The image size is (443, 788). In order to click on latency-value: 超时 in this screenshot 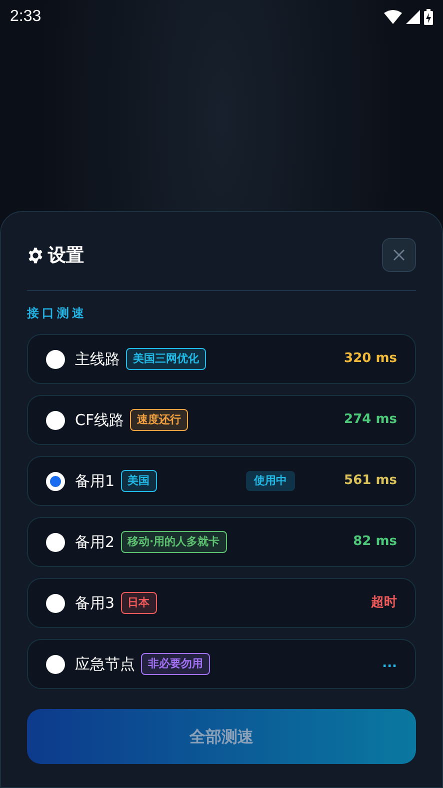, I will do `click(384, 603)`.